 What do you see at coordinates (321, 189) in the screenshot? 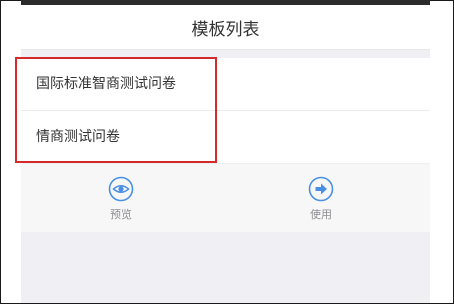
I see `arrow-right-circle-icon` at bounding box center [321, 189].